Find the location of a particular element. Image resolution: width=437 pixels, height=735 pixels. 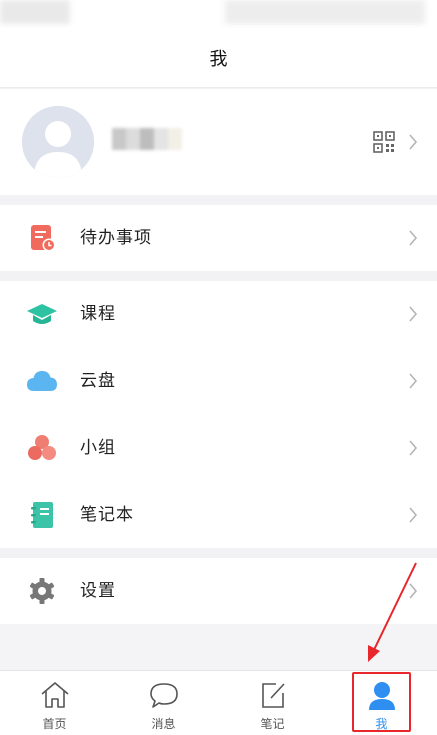

nav-bar: 我 is located at coordinates (218, 58).